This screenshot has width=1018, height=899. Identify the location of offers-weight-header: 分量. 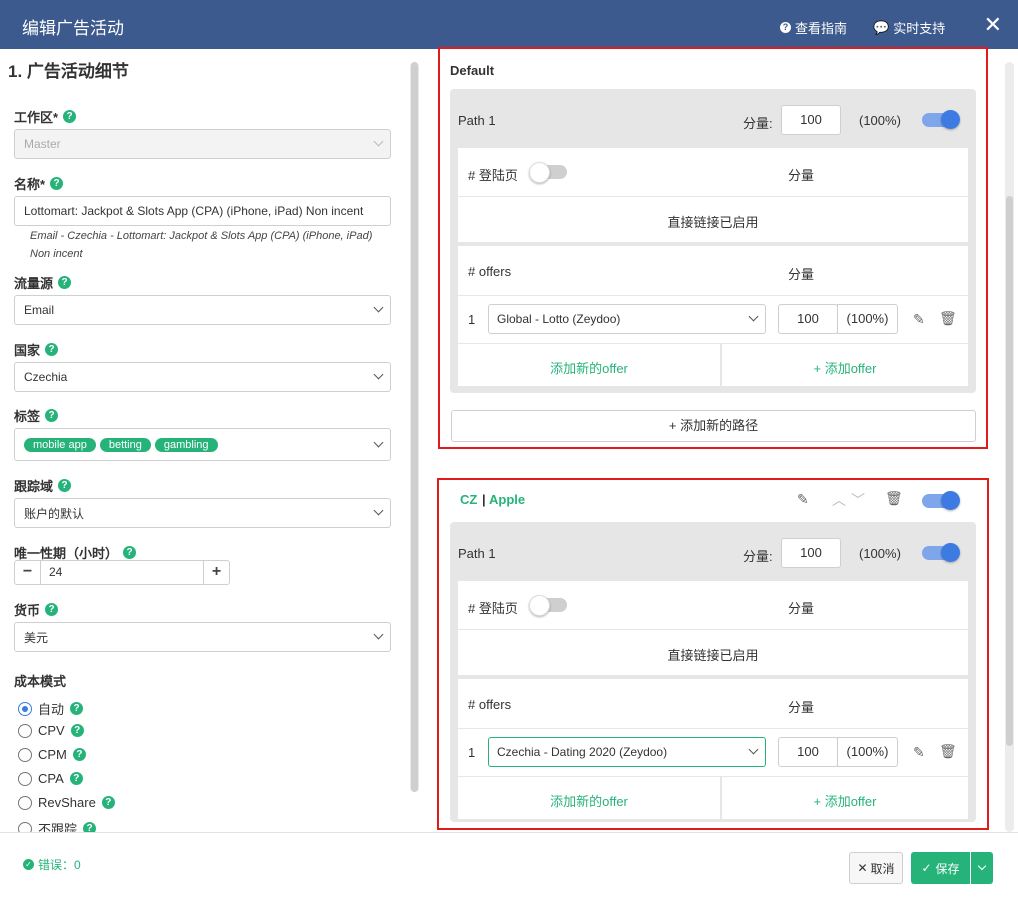
(801, 707).